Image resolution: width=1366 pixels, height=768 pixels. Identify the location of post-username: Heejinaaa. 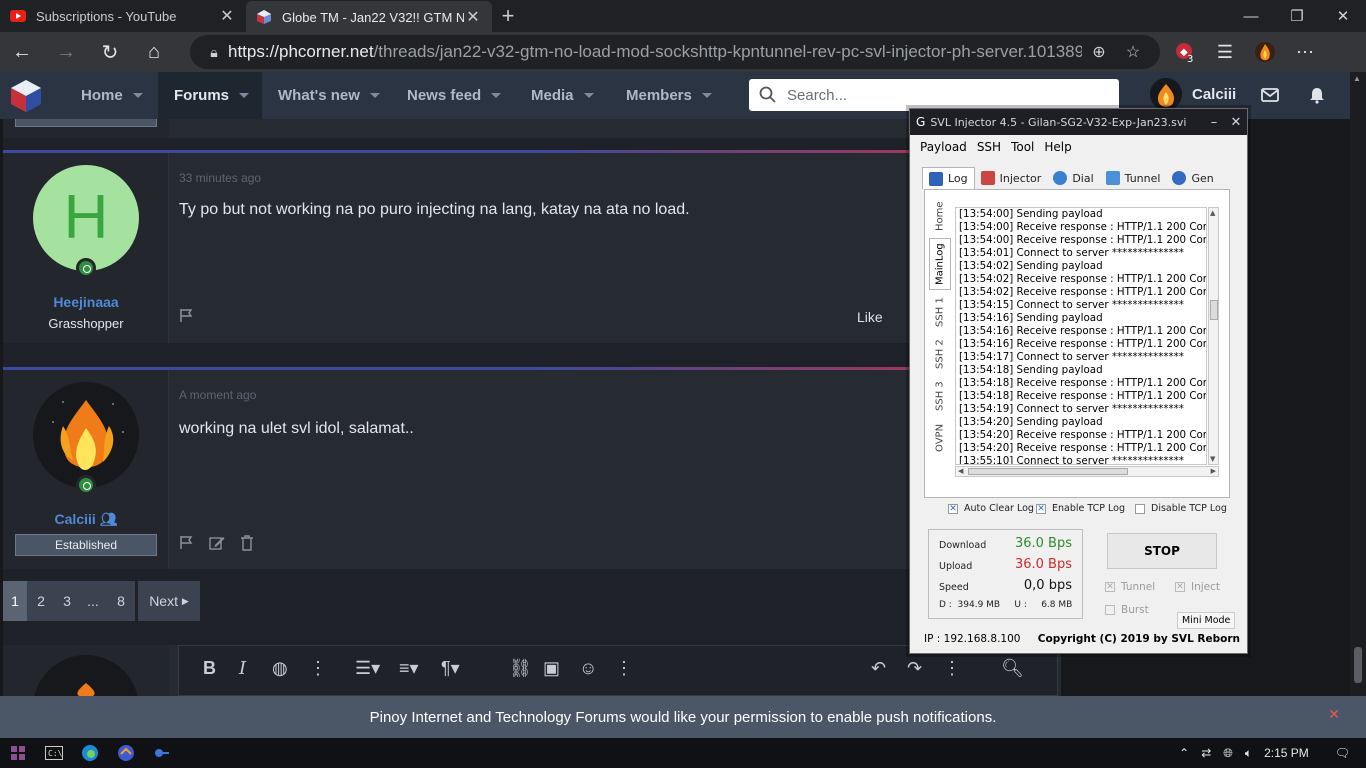
(86, 302).